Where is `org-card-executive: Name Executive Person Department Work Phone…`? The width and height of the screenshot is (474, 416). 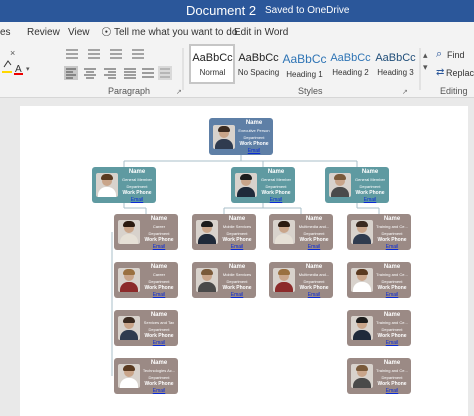
org-card-executive: Name Executive Person Department Work Phone… is located at coordinates (241, 136).